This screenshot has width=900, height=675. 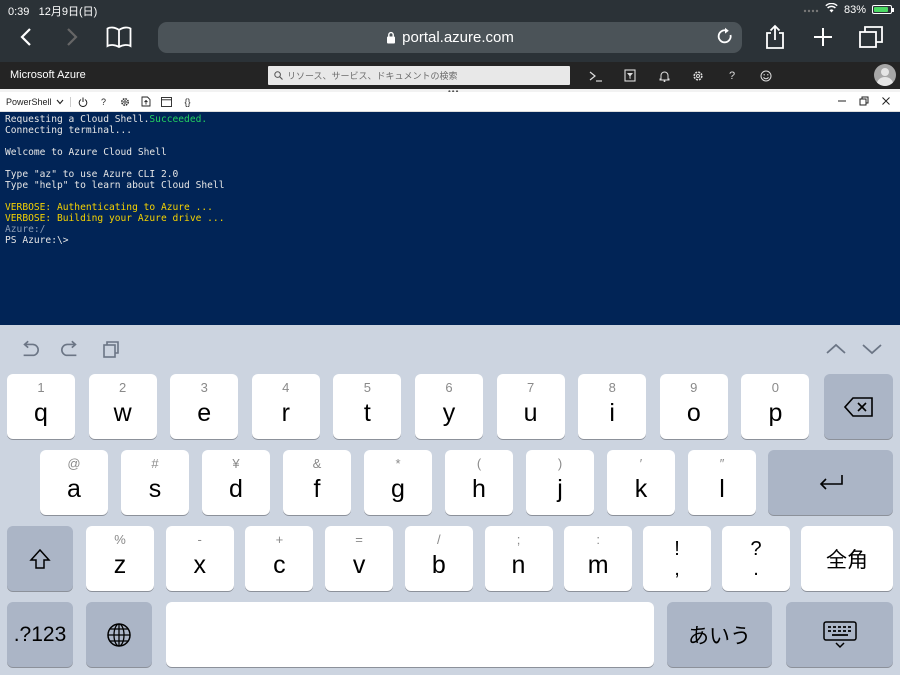 What do you see at coordinates (119, 634) in the screenshot?
I see `globe-key` at bounding box center [119, 634].